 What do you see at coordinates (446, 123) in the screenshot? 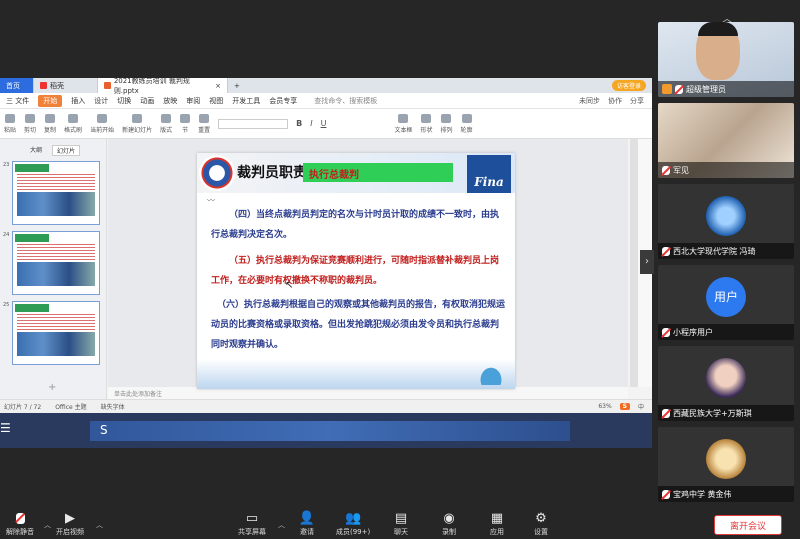
I see `arrange-button: 排列` at bounding box center [446, 123].